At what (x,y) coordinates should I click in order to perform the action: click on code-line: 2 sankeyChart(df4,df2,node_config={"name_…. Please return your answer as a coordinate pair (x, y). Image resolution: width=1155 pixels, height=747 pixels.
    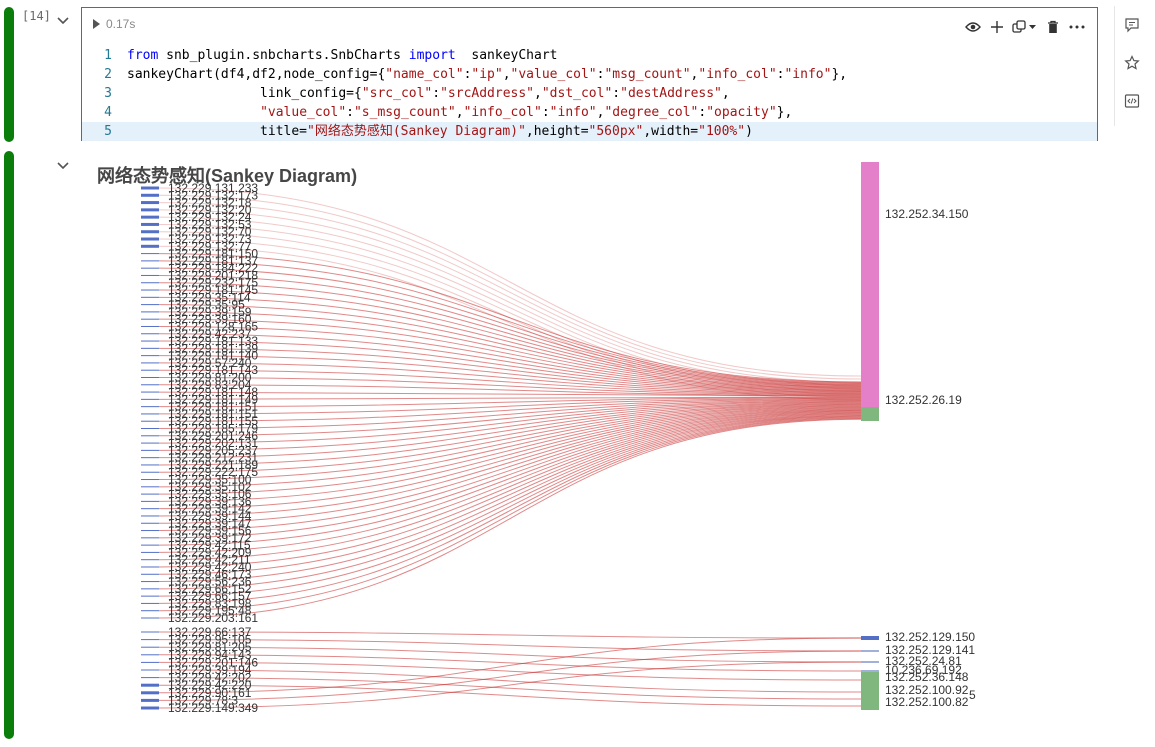
    Looking at the image, I should click on (589, 74).